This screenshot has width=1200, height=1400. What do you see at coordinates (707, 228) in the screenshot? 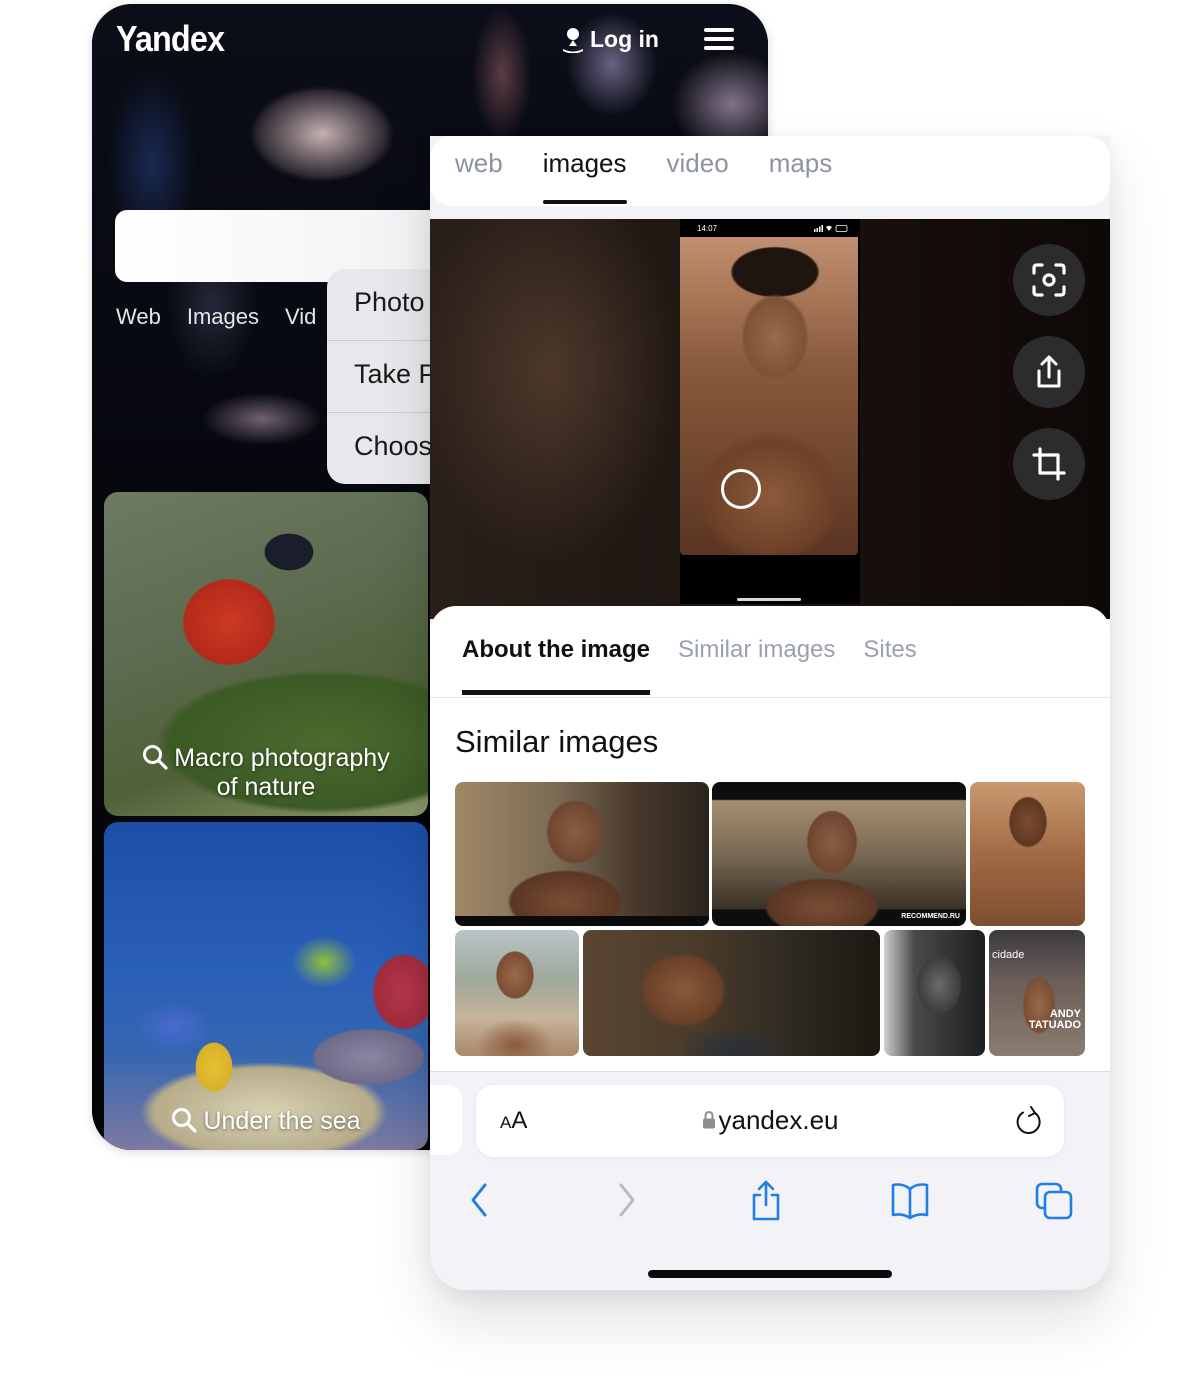
I see `status-time: 14:07` at bounding box center [707, 228].